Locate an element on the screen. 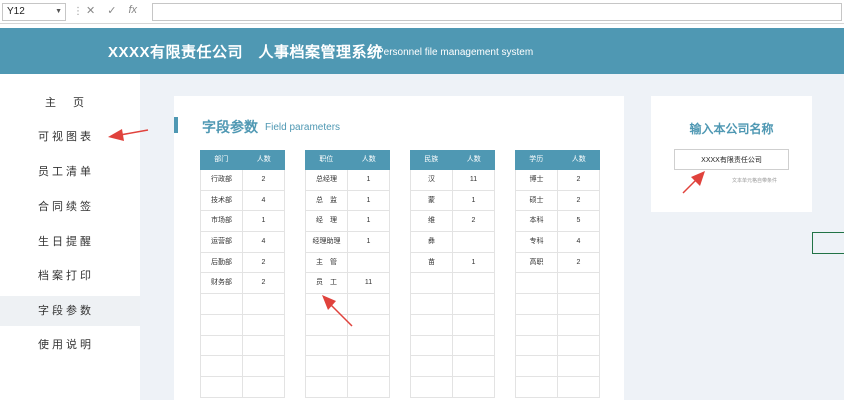 The image size is (844, 400). sidebar-item-employee-list: 员工清单 is located at coordinates (70, 172).